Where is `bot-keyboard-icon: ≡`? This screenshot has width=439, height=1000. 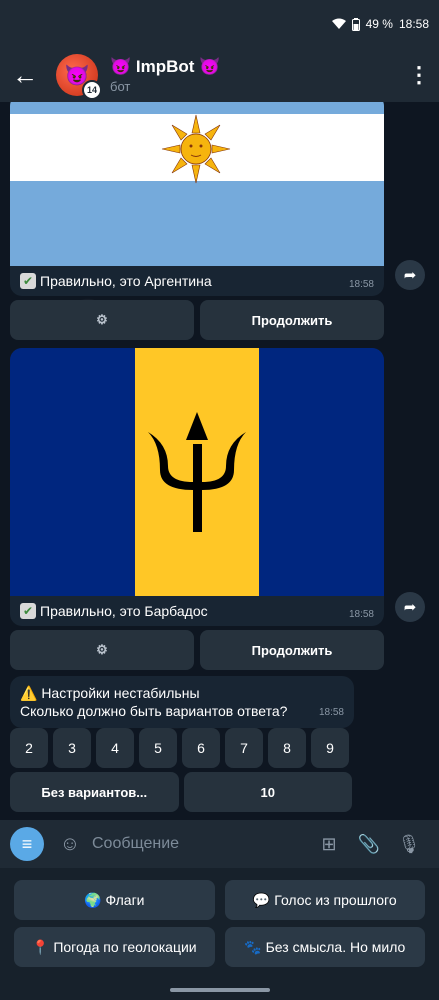 bot-keyboard-icon: ≡ is located at coordinates (27, 844).